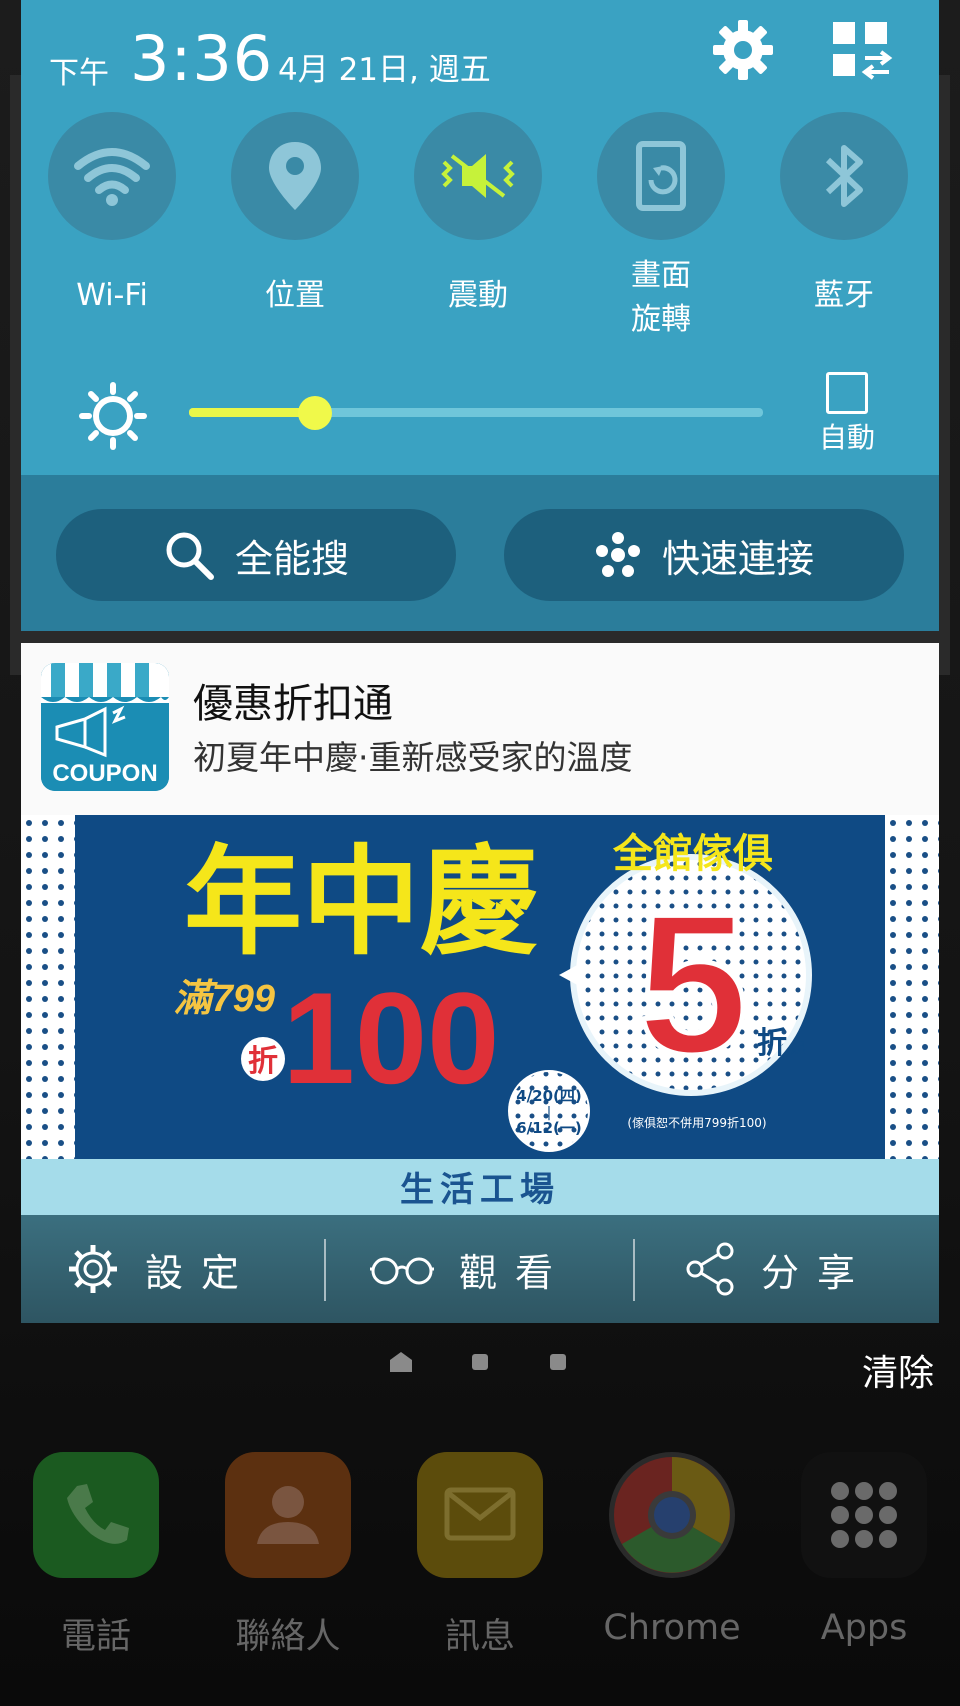  Describe the element at coordinates (898, 1370) in the screenshot. I see `clear-notifications-button: 清除` at that location.